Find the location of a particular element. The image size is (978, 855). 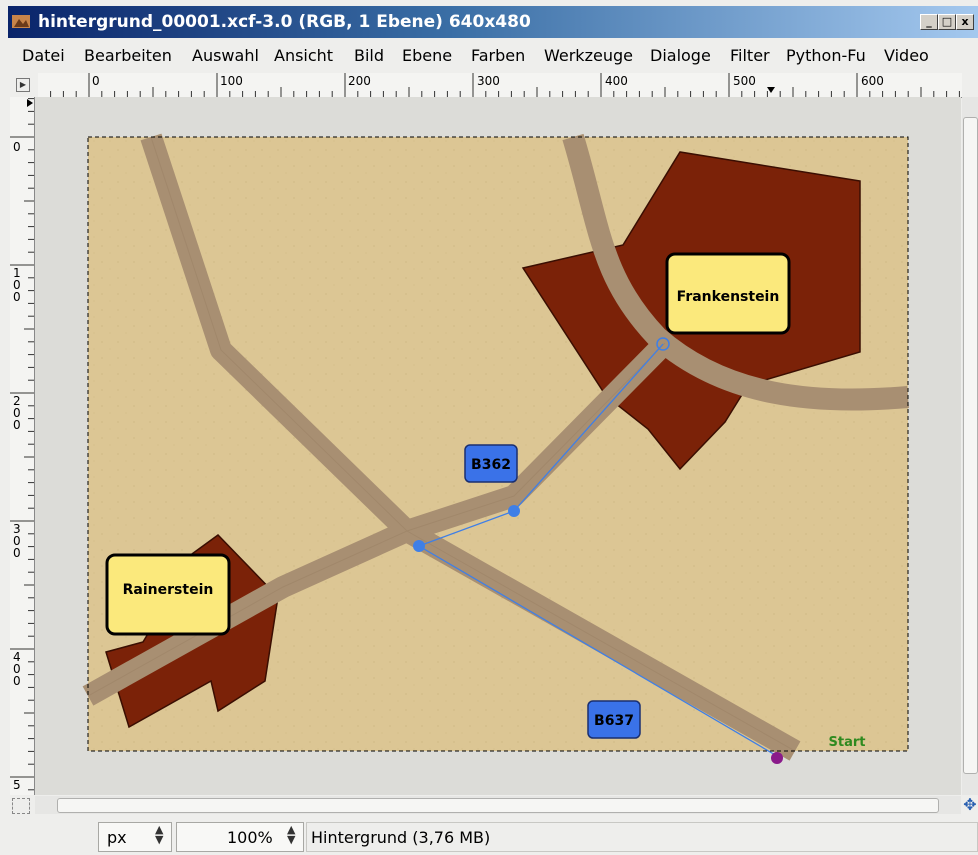

horizontal-scroll-thumb is located at coordinates (498, 805).